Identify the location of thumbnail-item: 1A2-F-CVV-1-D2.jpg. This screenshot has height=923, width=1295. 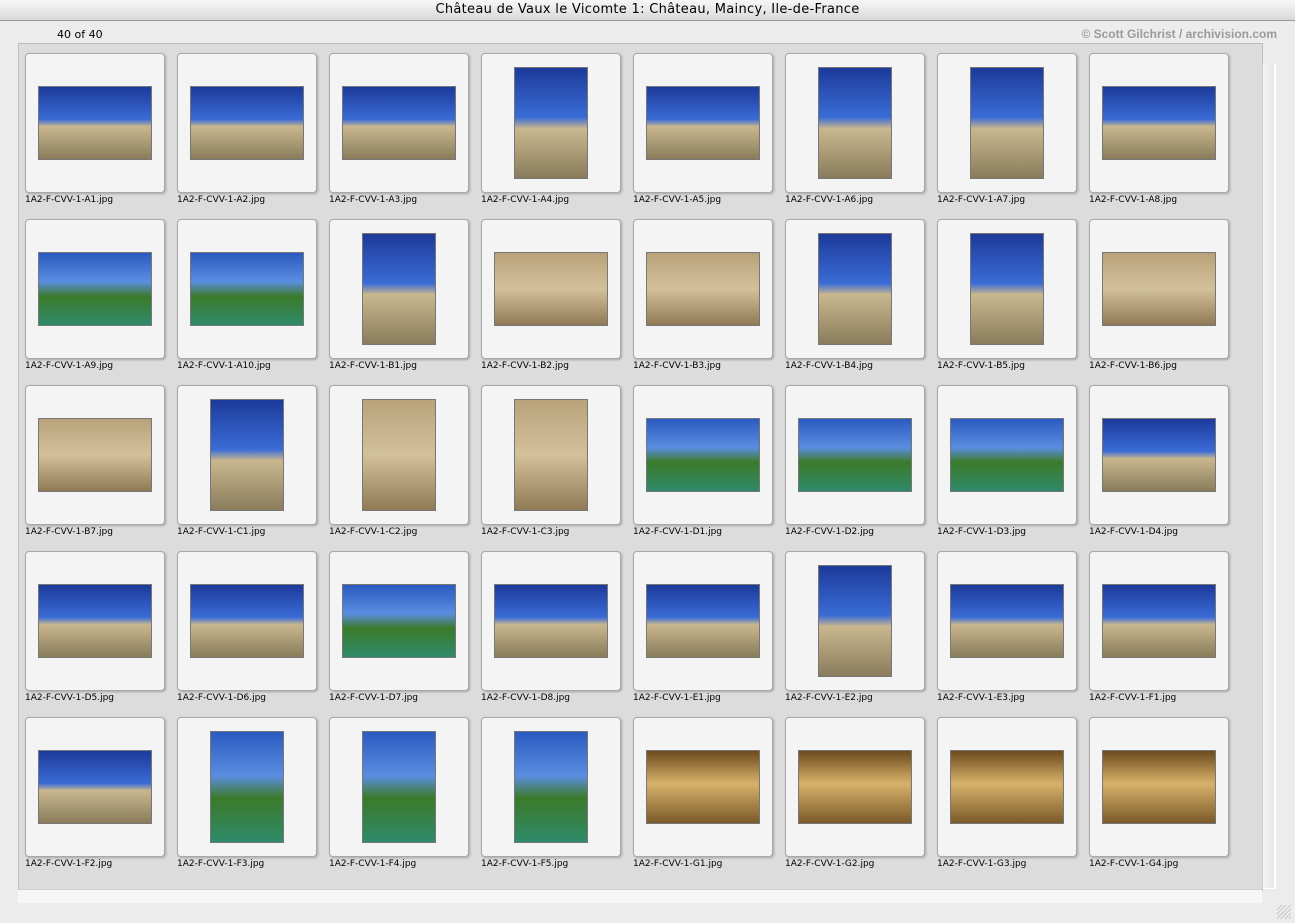
(855, 468).